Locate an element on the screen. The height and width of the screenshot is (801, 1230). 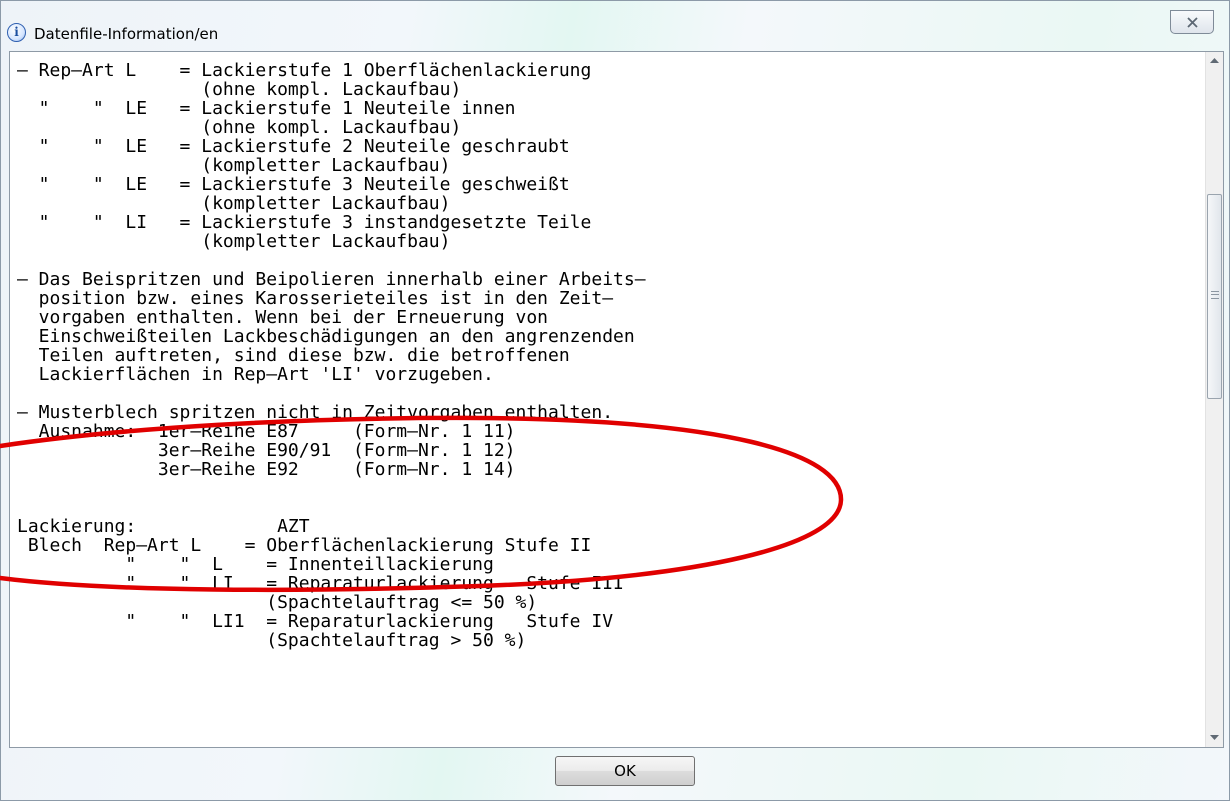
text-line: (Spachtelauftrag > 50 %) is located at coordinates (272, 640).